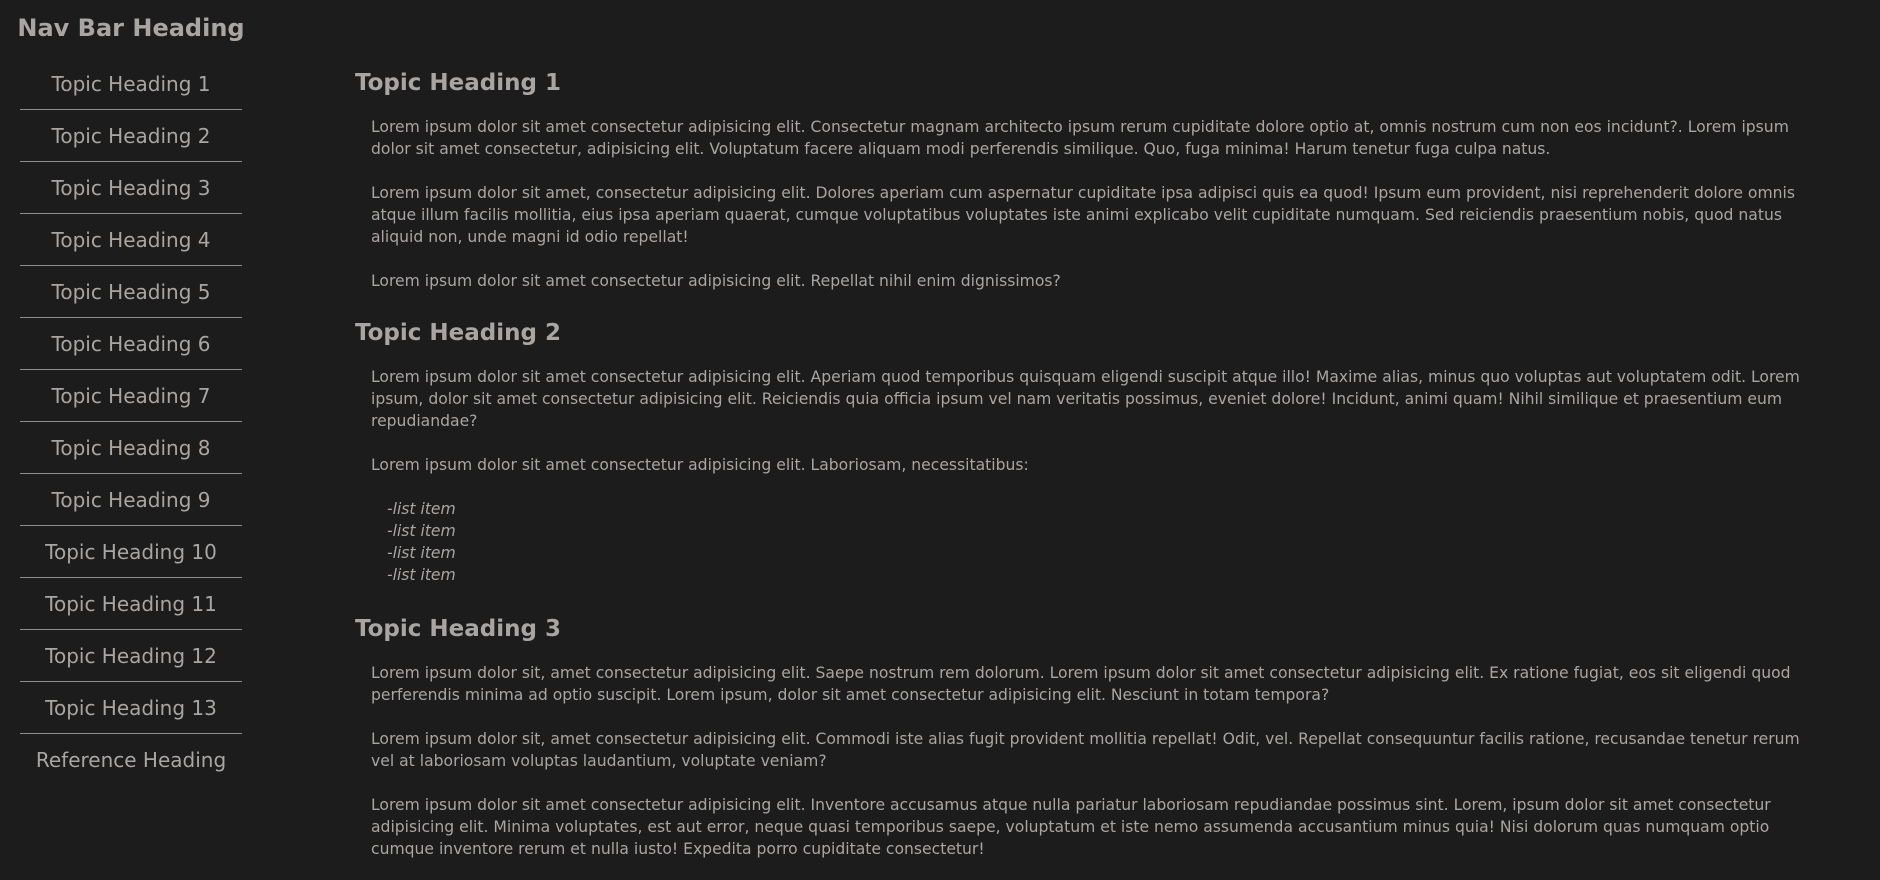 Image resolution: width=1880 pixels, height=880 pixels. What do you see at coordinates (131, 759) in the screenshot?
I see `nav-item-reference: Reference Heading` at bounding box center [131, 759].